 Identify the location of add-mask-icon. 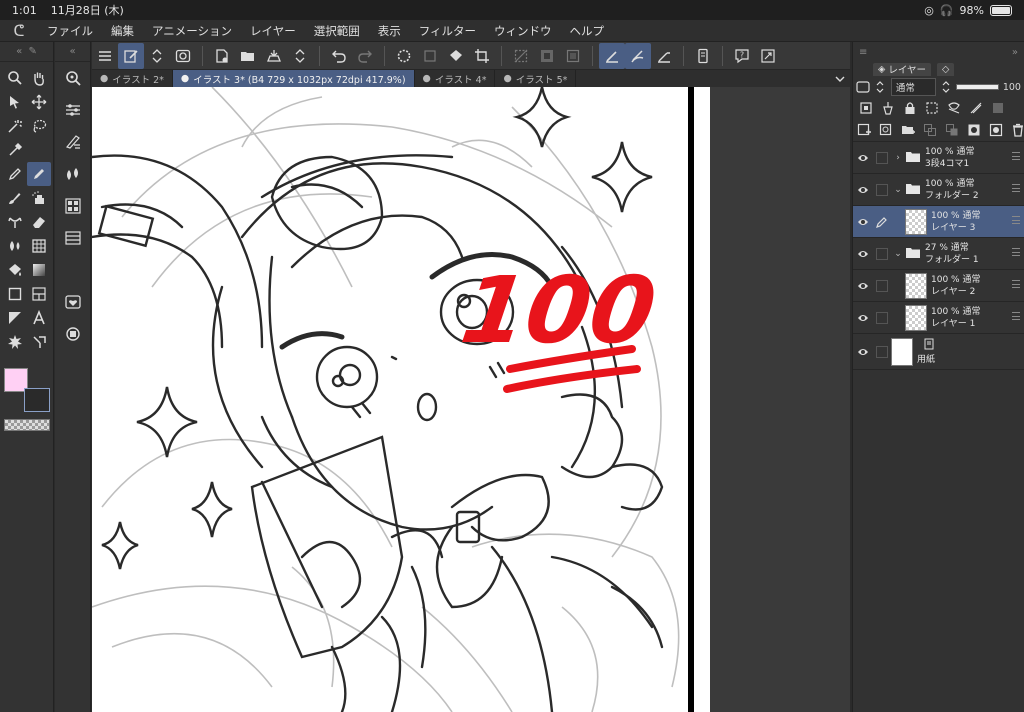
(974, 130).